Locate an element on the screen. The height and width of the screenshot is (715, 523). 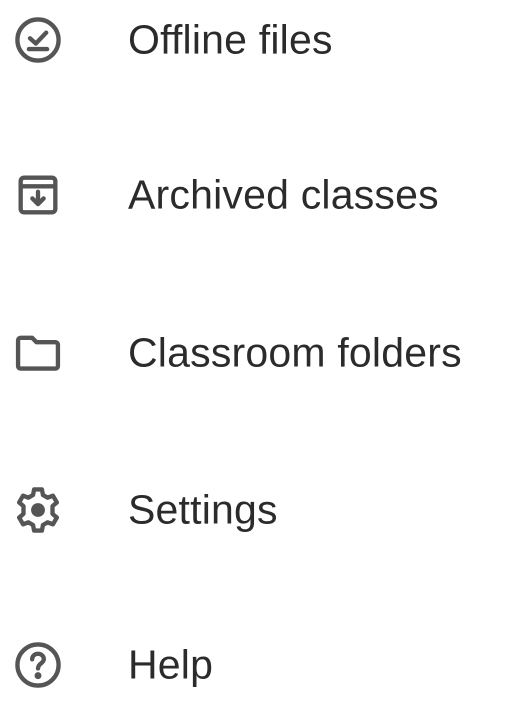
menu-item-label: Help is located at coordinates (171, 664).